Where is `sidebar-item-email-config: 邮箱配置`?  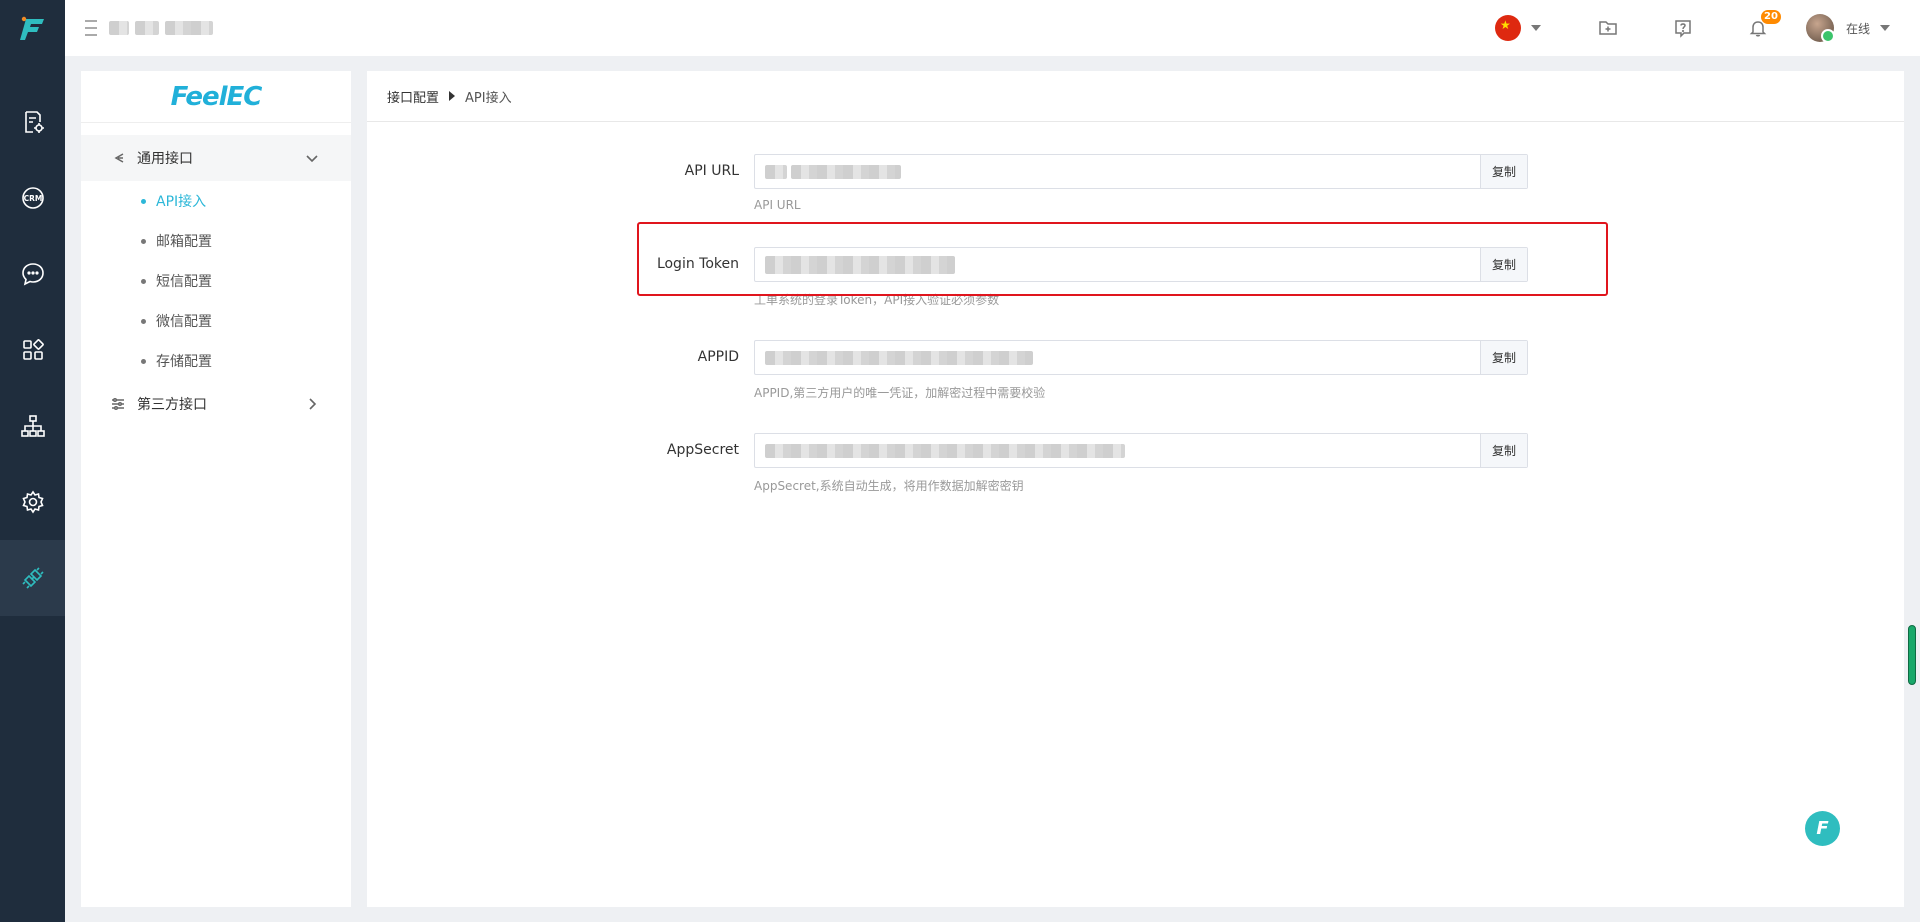 sidebar-item-email-config: 邮箱配置 is located at coordinates (216, 241).